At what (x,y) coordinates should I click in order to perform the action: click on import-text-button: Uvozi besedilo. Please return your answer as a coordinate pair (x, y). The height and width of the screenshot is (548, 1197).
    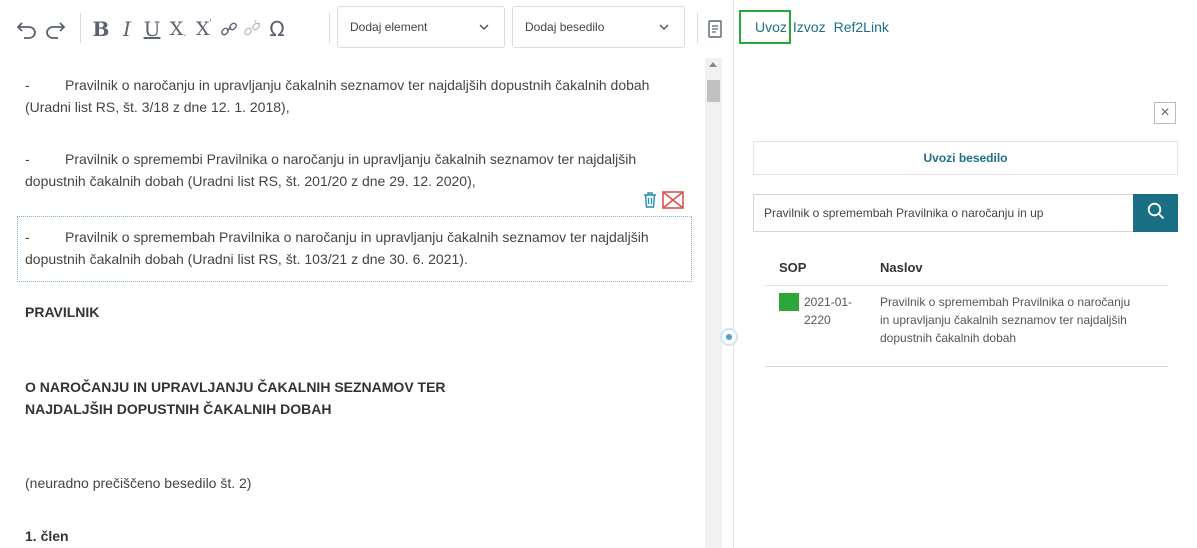
    Looking at the image, I should click on (965, 158).